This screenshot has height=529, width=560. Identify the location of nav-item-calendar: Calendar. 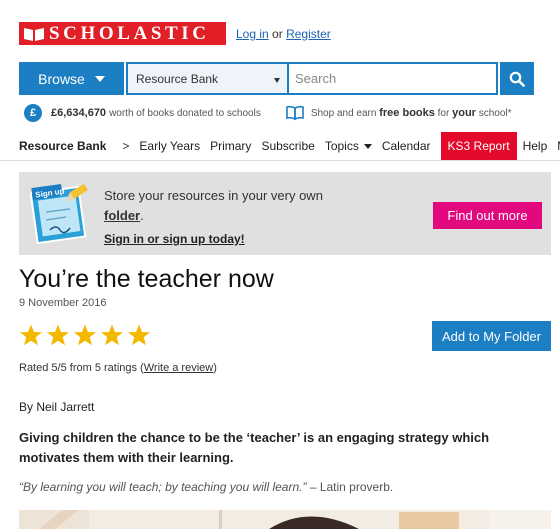
(406, 146).